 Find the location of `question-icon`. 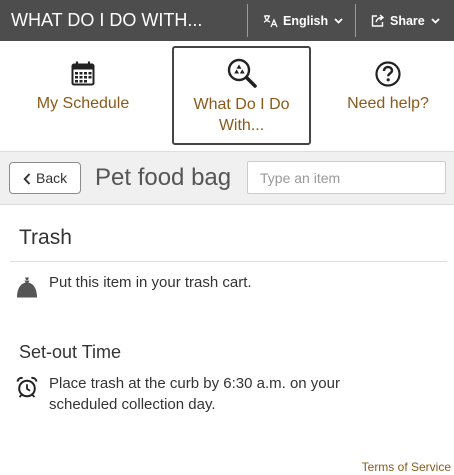

question-icon is located at coordinates (388, 76).